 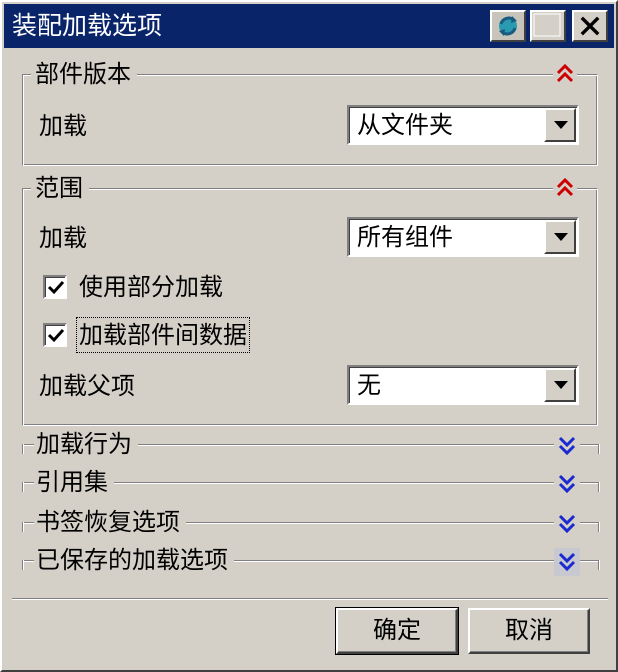 What do you see at coordinates (369, 385) in the screenshot?
I see `load-parent-value: 无` at bounding box center [369, 385].